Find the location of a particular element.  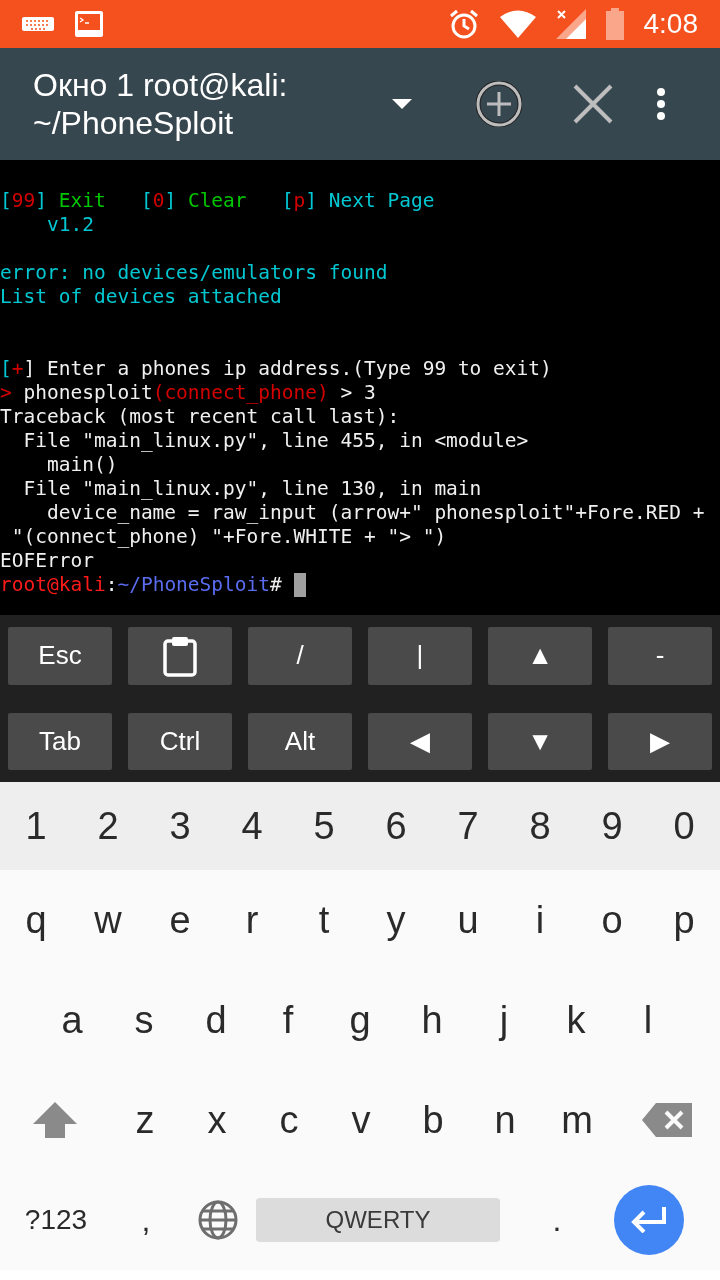

cursor is located at coordinates (299, 585).